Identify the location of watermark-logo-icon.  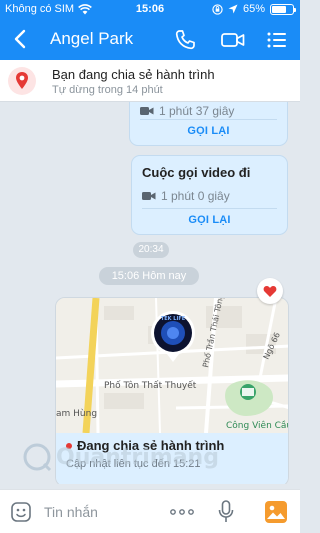
(37, 457).